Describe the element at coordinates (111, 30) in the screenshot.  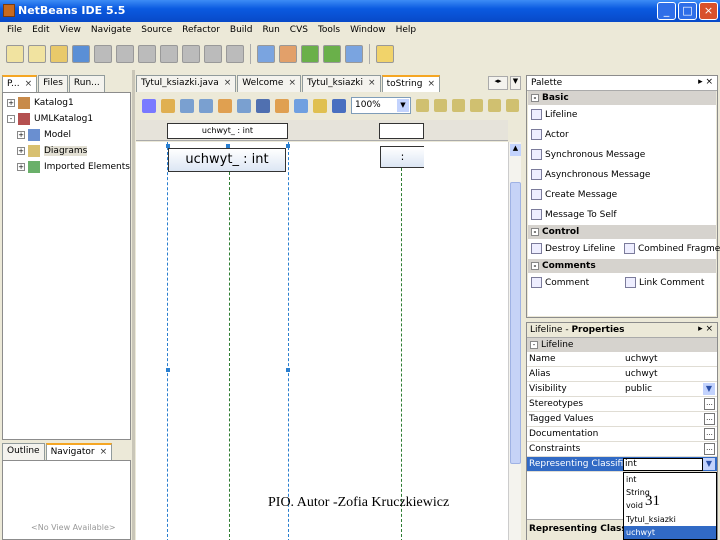
I see `menu-navigate: Navigate` at that location.